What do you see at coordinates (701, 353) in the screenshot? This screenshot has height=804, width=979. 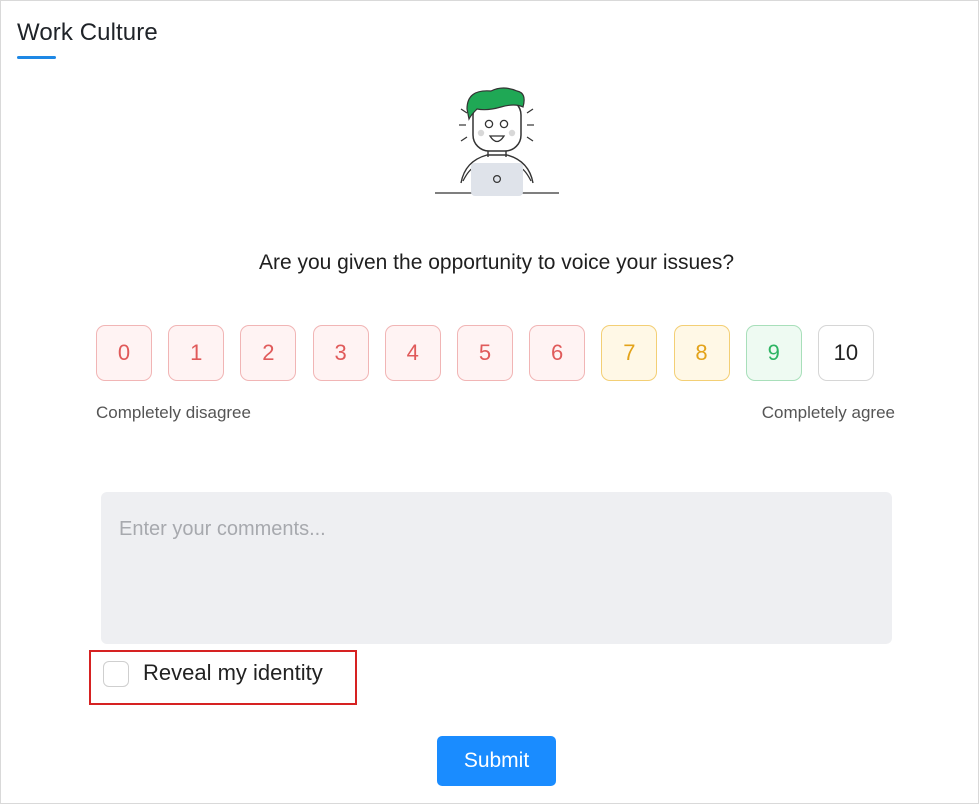 I see `rating-option-8: 8` at bounding box center [701, 353].